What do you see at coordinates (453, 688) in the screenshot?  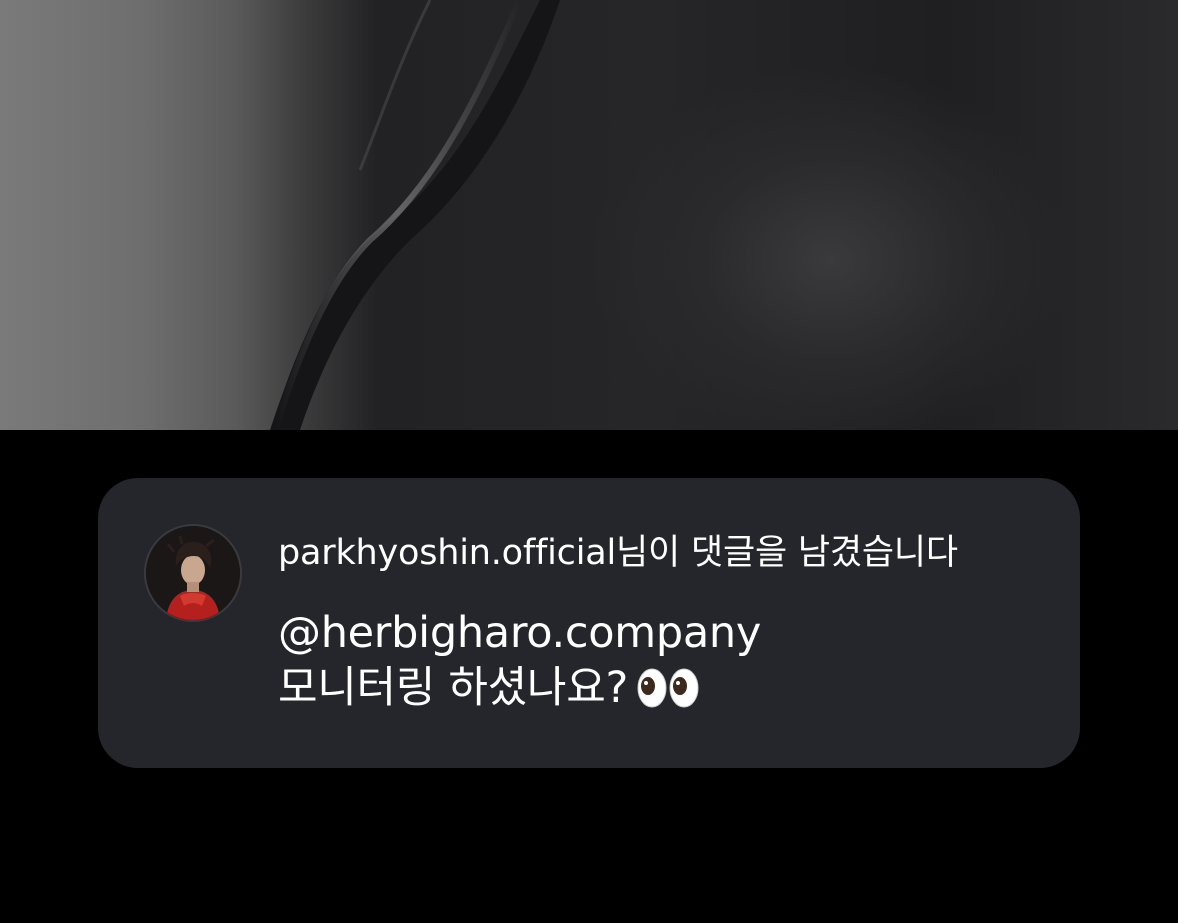 I see `comment-text: 모니터링 하셨나요?` at bounding box center [453, 688].